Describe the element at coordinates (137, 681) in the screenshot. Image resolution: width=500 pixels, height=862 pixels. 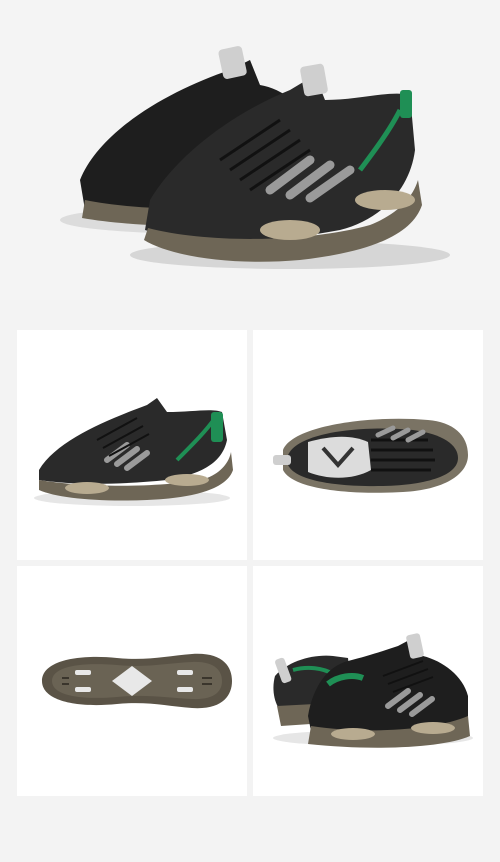
I see `sneaker-sole-icon` at that location.